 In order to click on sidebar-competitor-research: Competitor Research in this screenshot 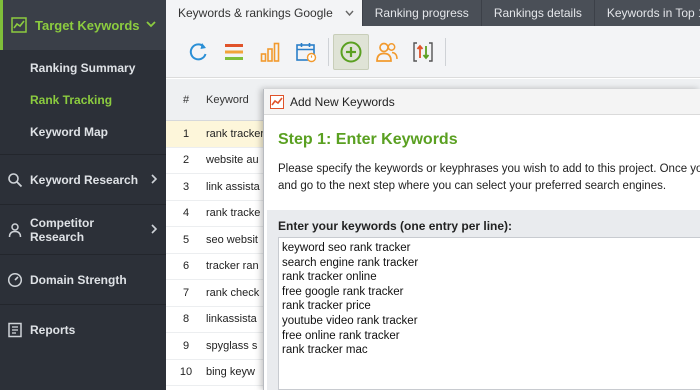, I will do `click(83, 229)`.